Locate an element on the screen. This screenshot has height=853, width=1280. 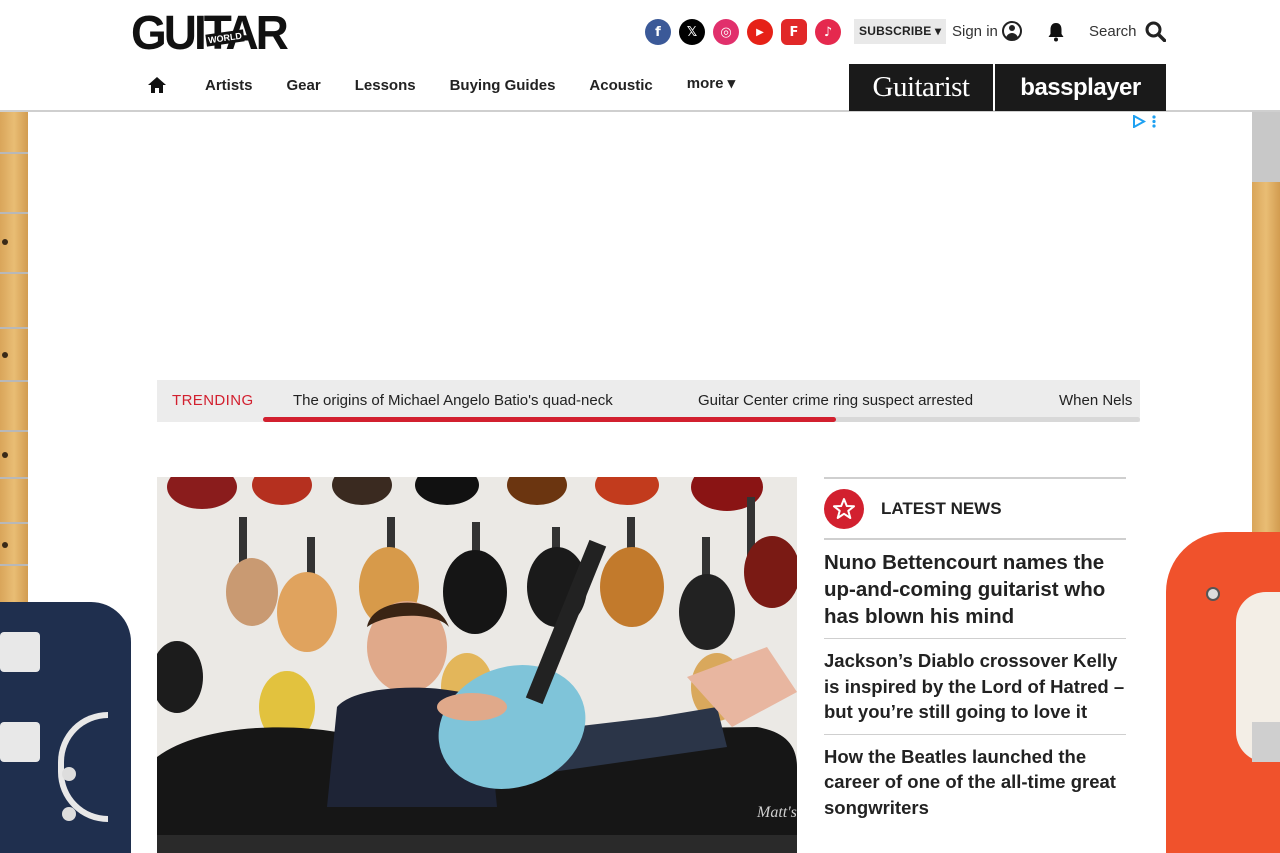
flipboard-icon: F is located at coordinates (794, 32).